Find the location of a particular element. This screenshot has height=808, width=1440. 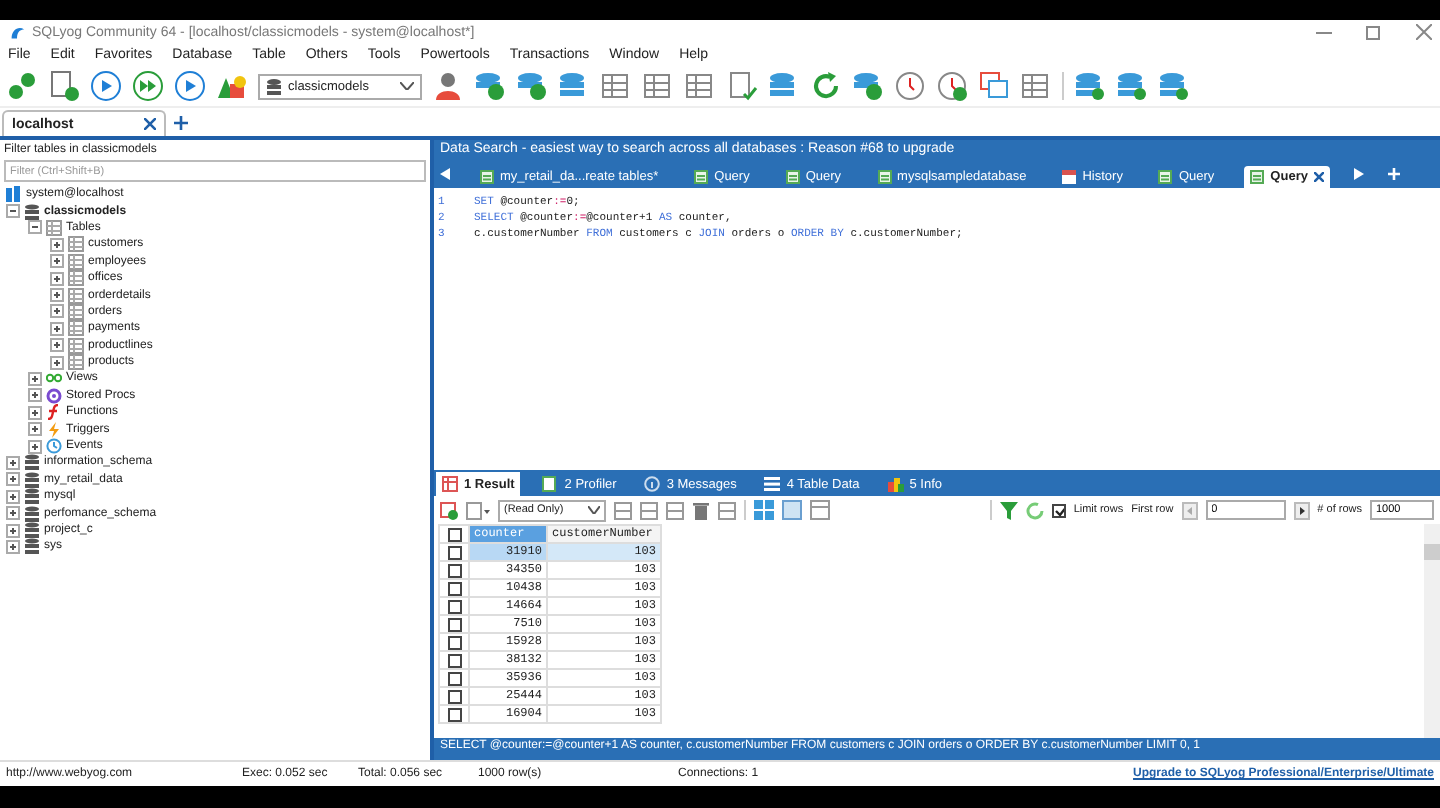

scroll-right-icon is located at coordinates (1358, 174).